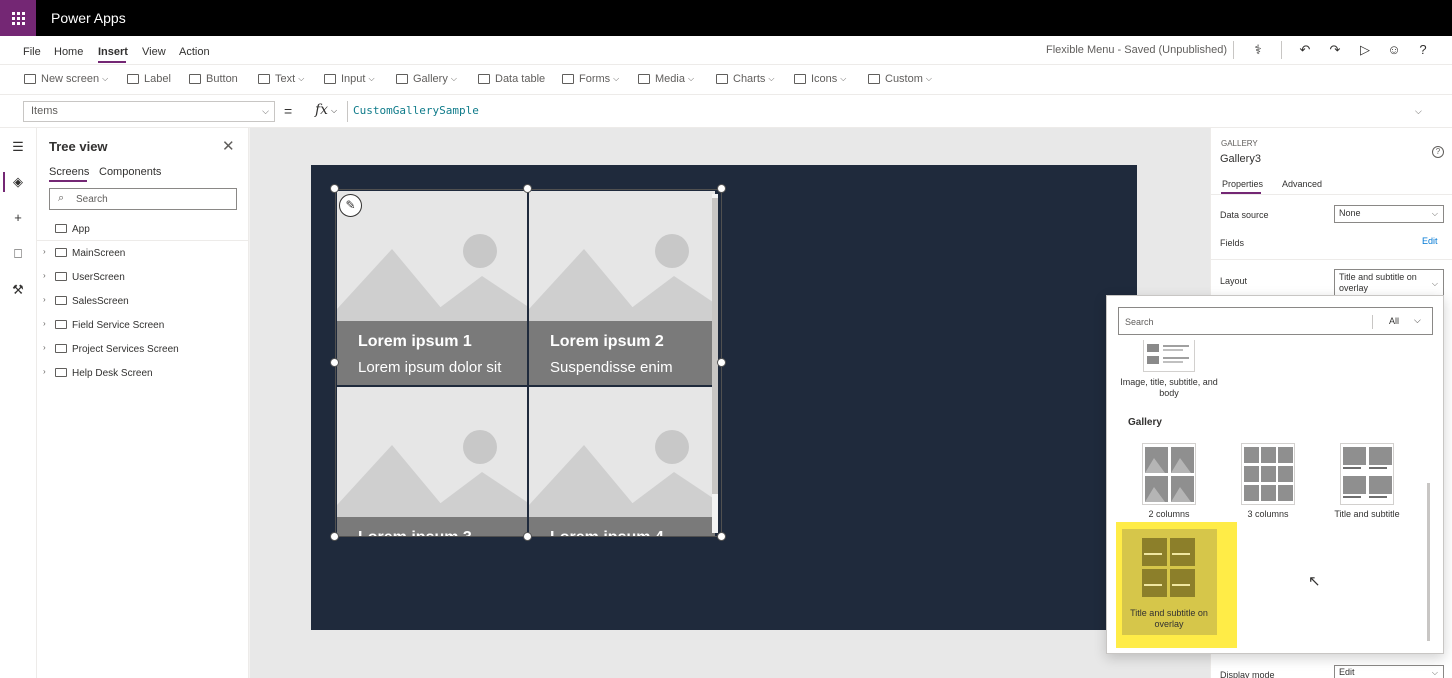 The image size is (1452, 678). What do you see at coordinates (228, 146) in the screenshot?
I see `close-icon: ✕` at bounding box center [228, 146].